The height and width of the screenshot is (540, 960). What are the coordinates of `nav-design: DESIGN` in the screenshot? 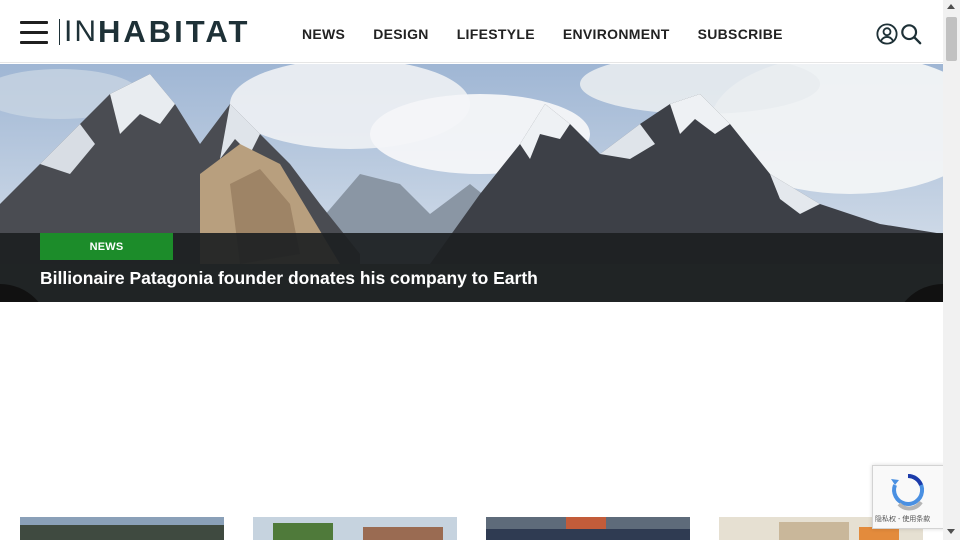 It's located at (400, 34).